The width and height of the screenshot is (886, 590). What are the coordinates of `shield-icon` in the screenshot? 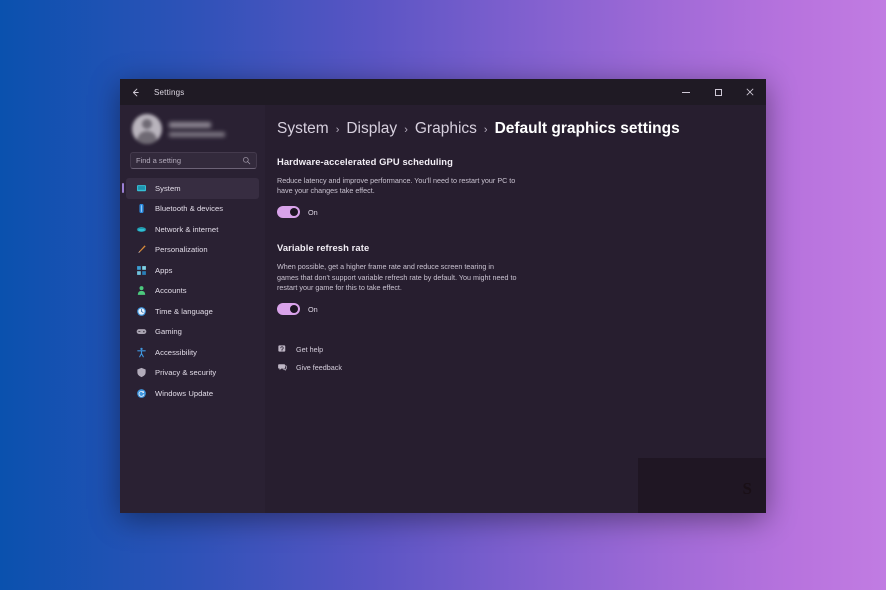 It's located at (141, 373).